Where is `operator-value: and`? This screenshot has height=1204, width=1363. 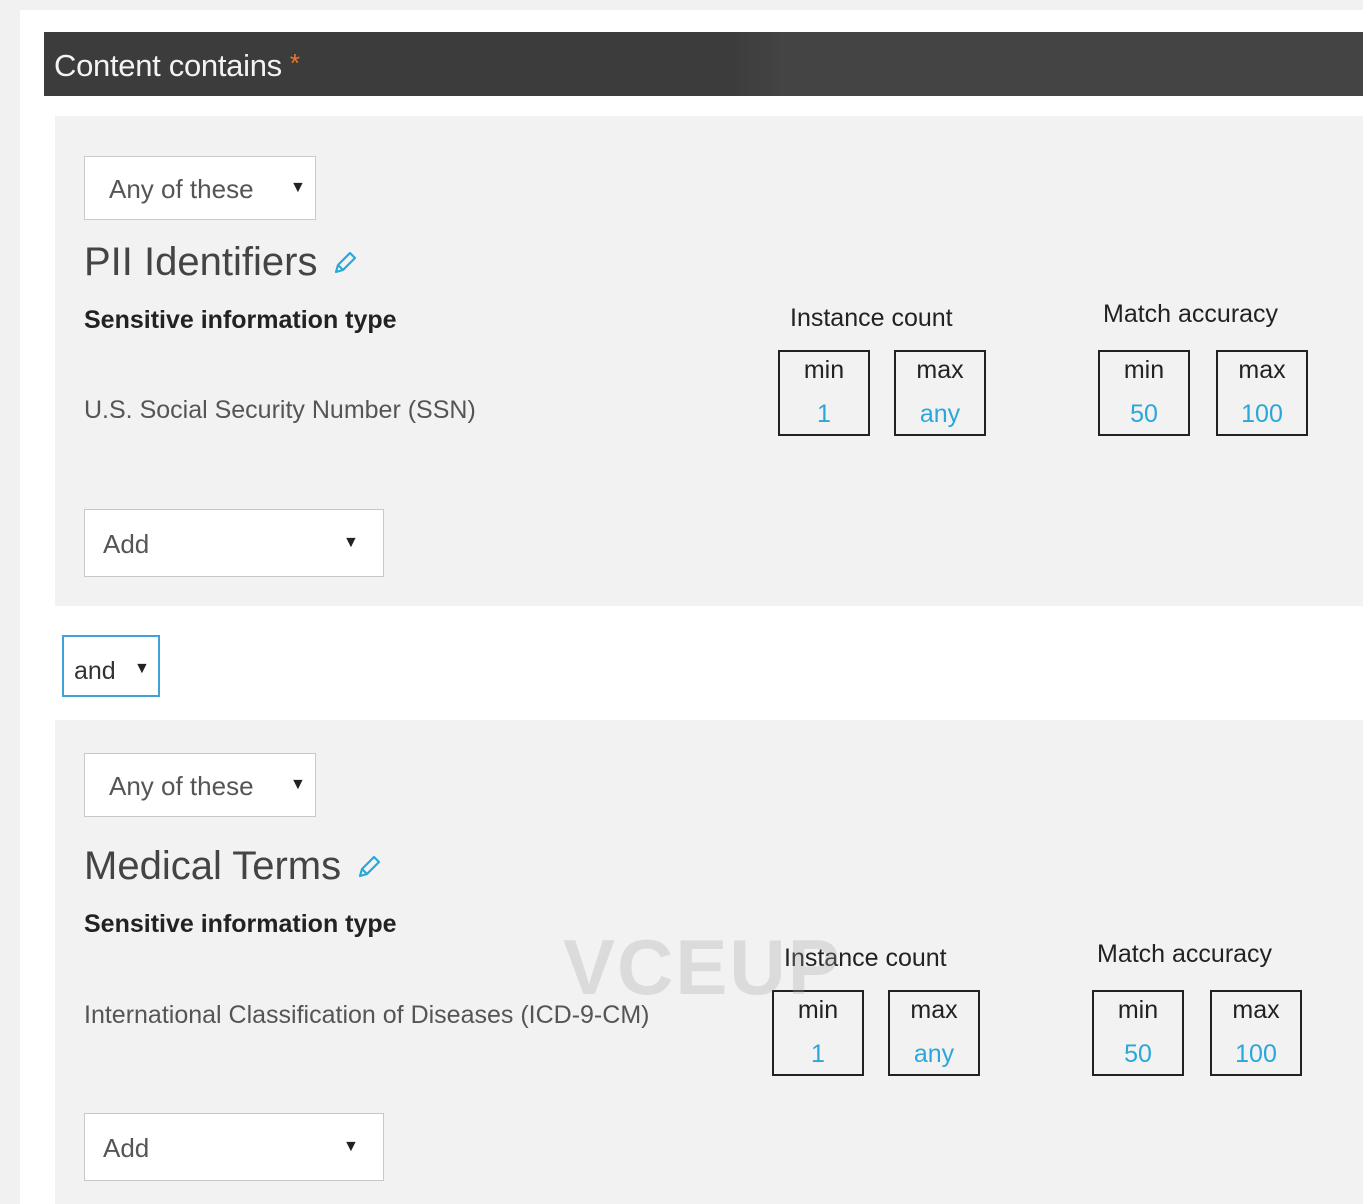 operator-value: and is located at coordinates (95, 671).